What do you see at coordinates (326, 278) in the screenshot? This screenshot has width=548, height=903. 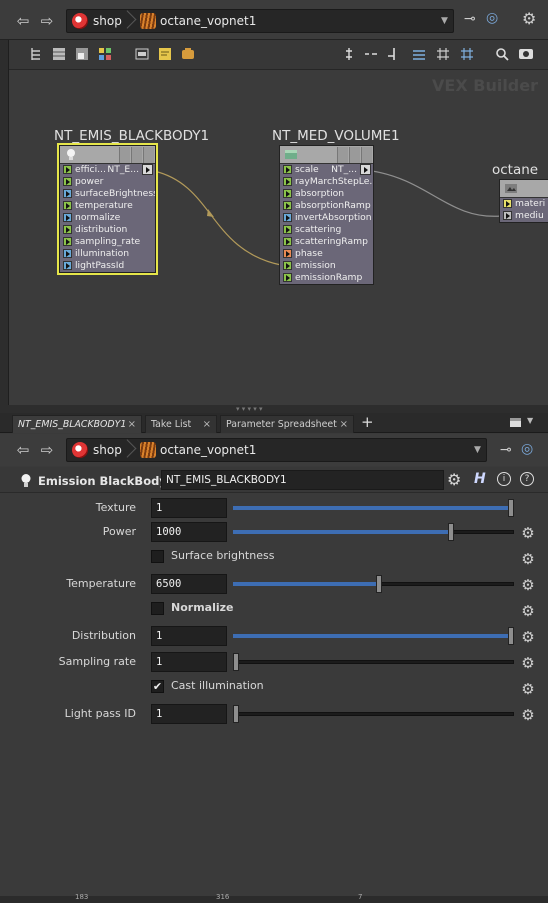 I see `node-input-port: emissionRamp` at bounding box center [326, 278].